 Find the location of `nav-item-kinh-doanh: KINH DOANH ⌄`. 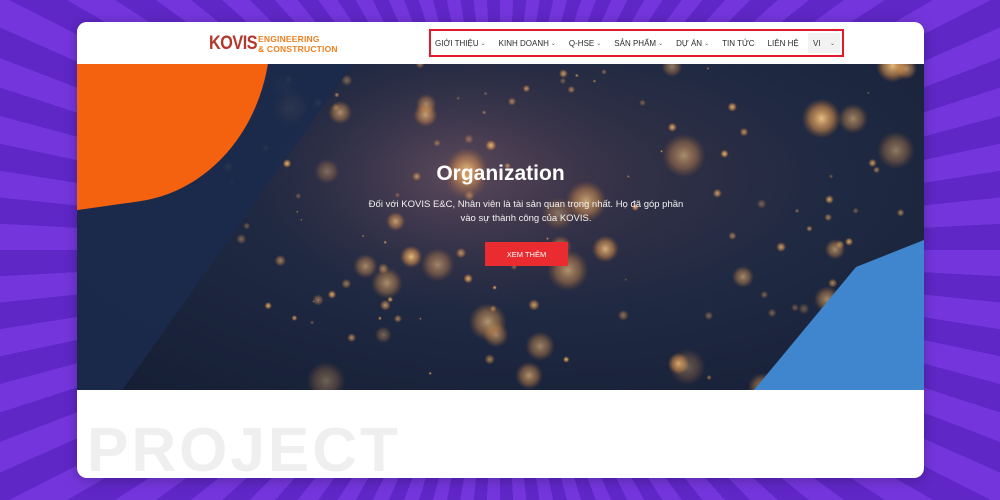

nav-item-kinh-doanh: KINH DOANH ⌄ is located at coordinates (527, 43).